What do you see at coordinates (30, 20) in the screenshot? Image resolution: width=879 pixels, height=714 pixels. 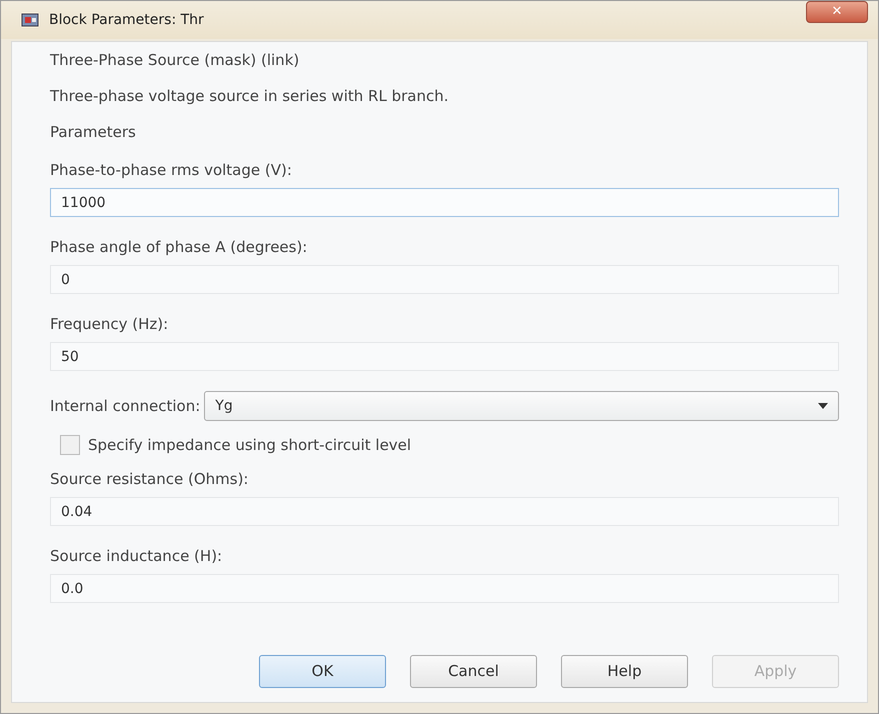 I see `block-icon` at bounding box center [30, 20].